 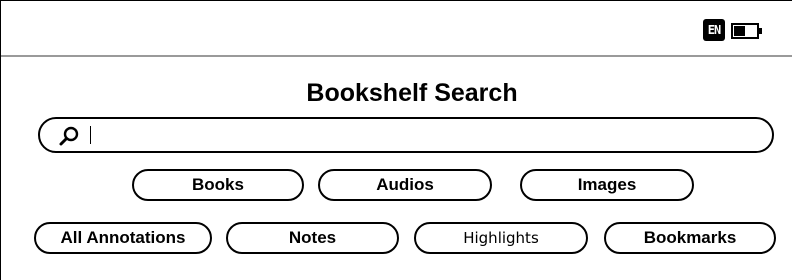 What do you see at coordinates (69, 136) in the screenshot?
I see `search-icon` at bounding box center [69, 136].